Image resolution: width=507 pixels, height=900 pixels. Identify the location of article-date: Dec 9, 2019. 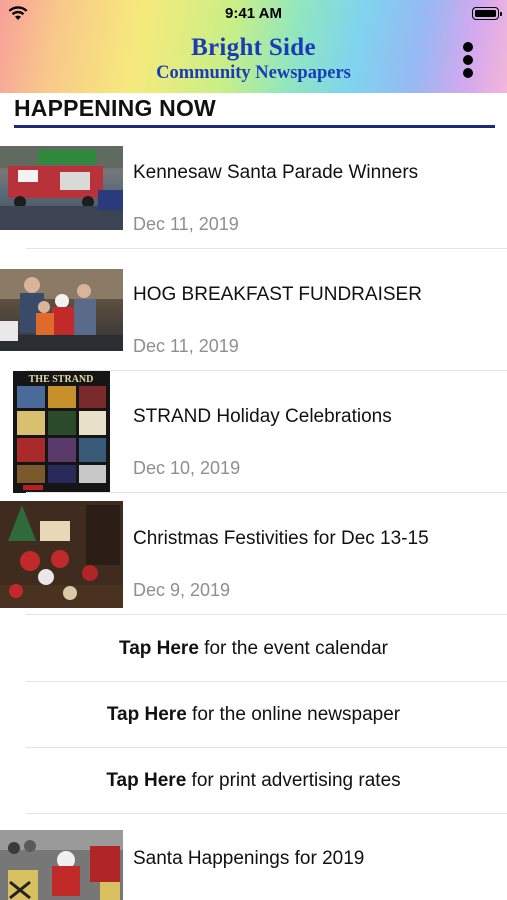
(182, 590).